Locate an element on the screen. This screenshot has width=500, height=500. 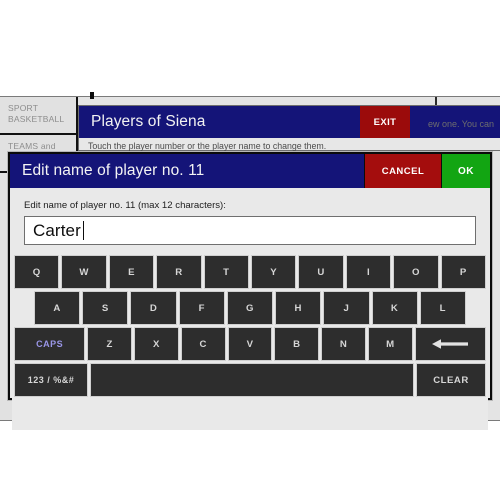
cancel-button: CANCEL is located at coordinates (402, 171).